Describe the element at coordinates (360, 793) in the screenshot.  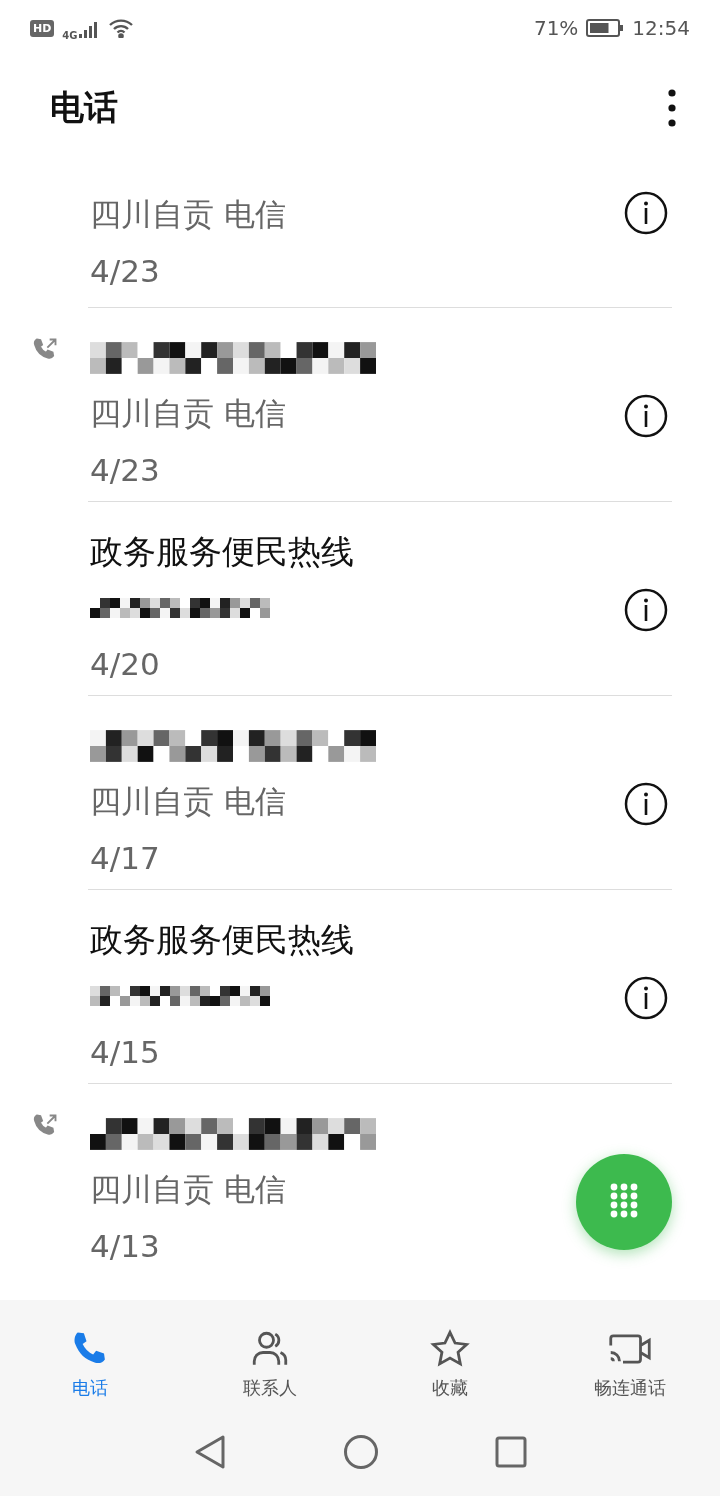
I see `call-log-item: 四川自贡 电信 4/17` at that location.